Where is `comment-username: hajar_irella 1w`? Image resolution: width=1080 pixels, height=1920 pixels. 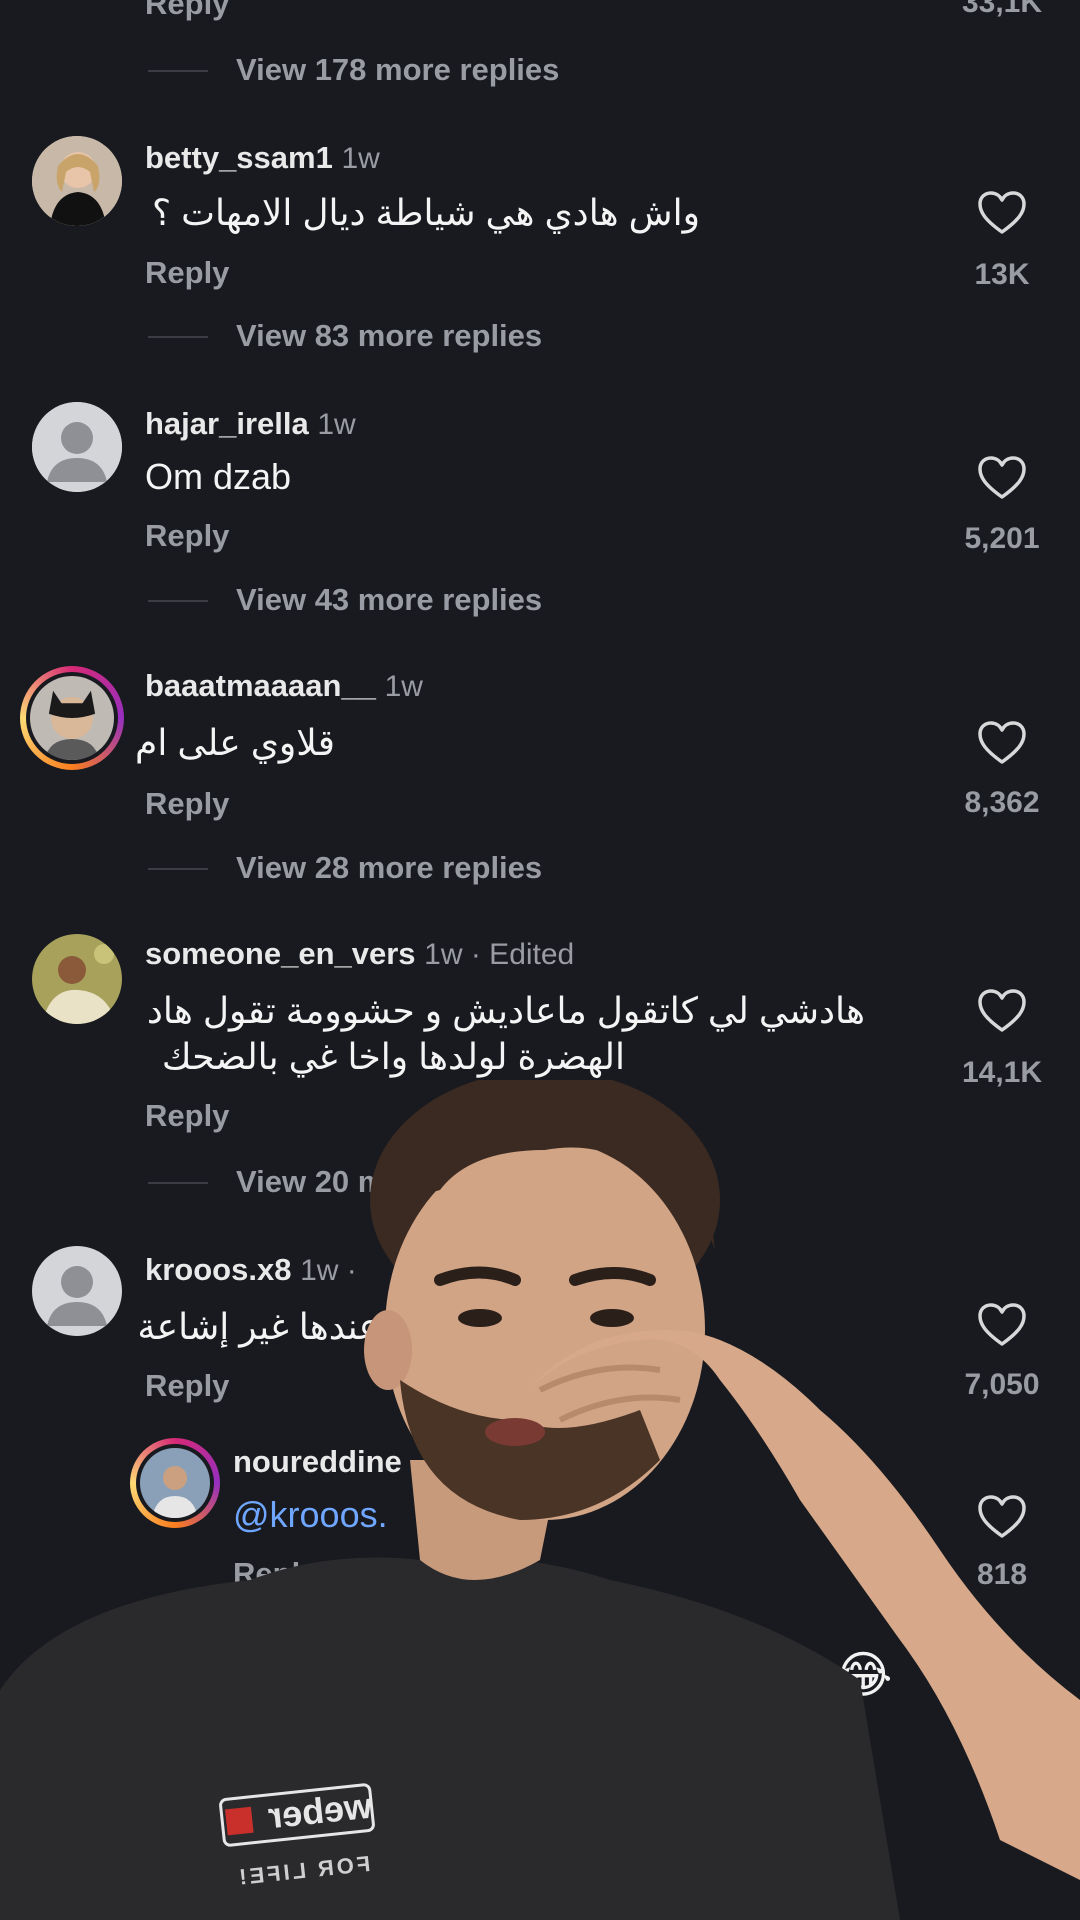
comment-username: hajar_irella 1w is located at coordinates (250, 424).